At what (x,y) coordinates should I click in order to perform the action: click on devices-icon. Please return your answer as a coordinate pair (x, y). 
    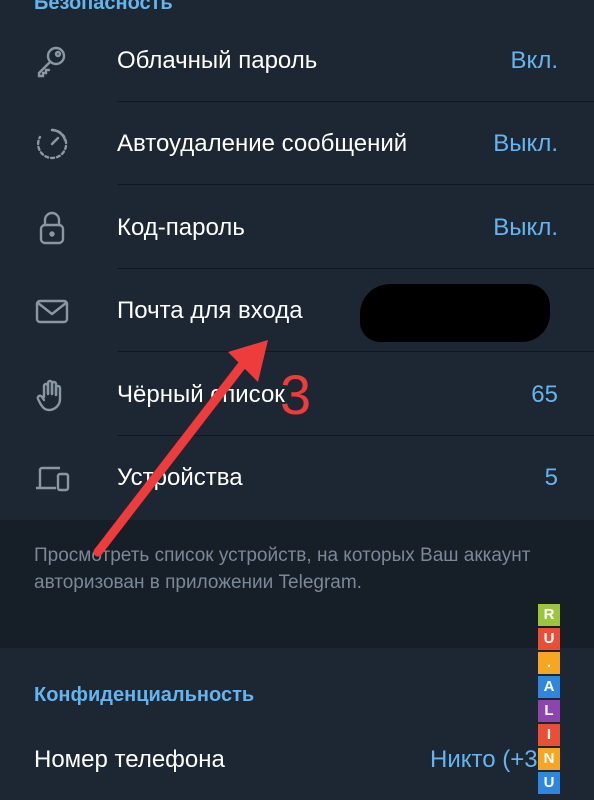
    Looking at the image, I should click on (52, 478).